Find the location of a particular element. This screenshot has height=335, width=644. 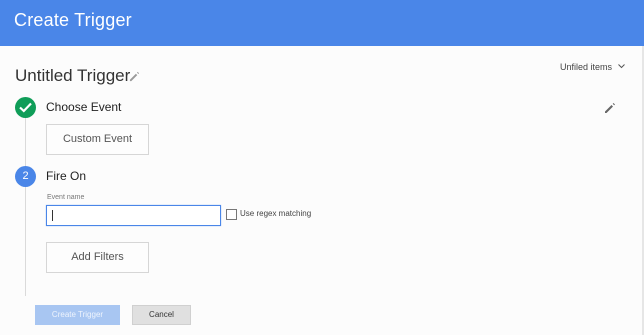

step-number-badge: 2 is located at coordinates (25, 176).